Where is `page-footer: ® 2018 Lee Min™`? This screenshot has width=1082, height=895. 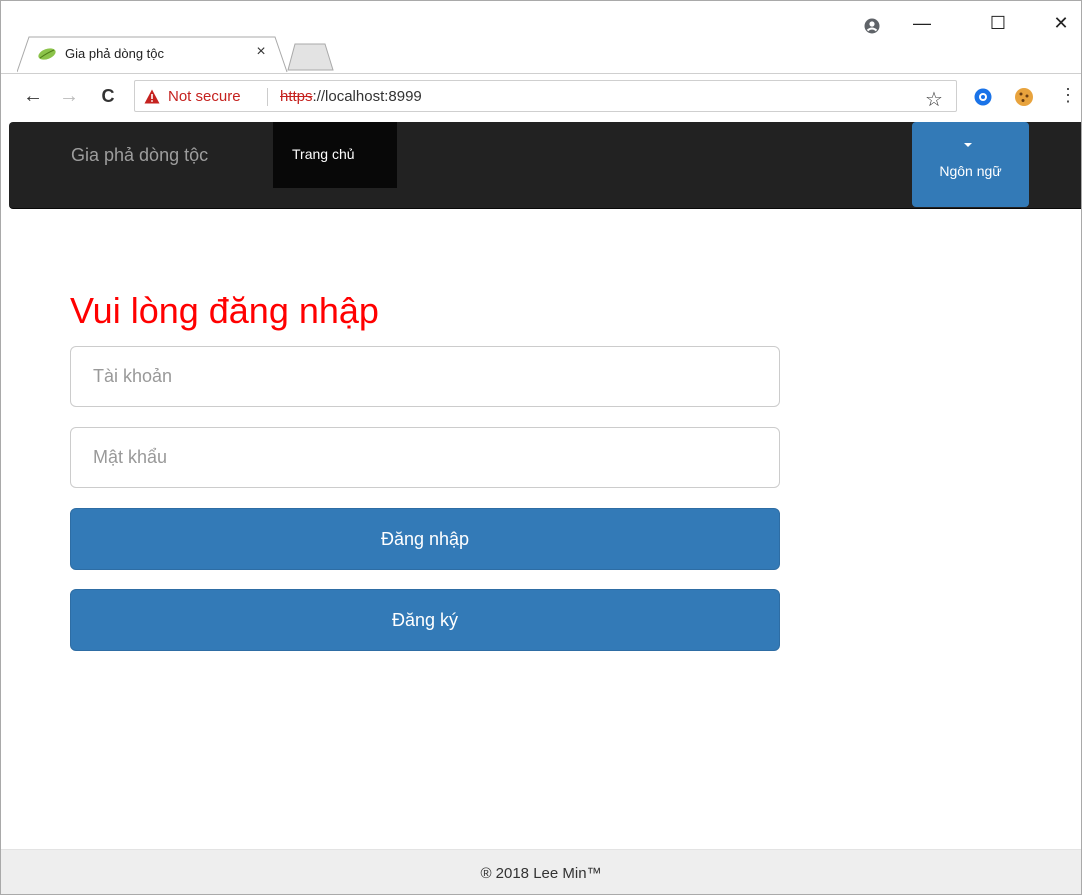
page-footer: ® 2018 Lee Min™ is located at coordinates (541, 871).